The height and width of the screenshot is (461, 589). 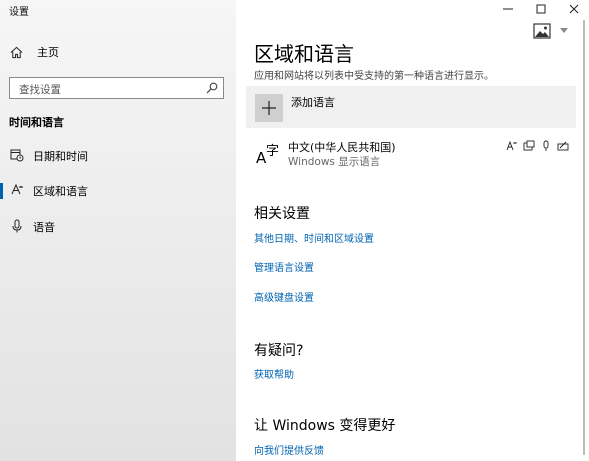 I want to click on scrollbar, so click(x=584, y=237).